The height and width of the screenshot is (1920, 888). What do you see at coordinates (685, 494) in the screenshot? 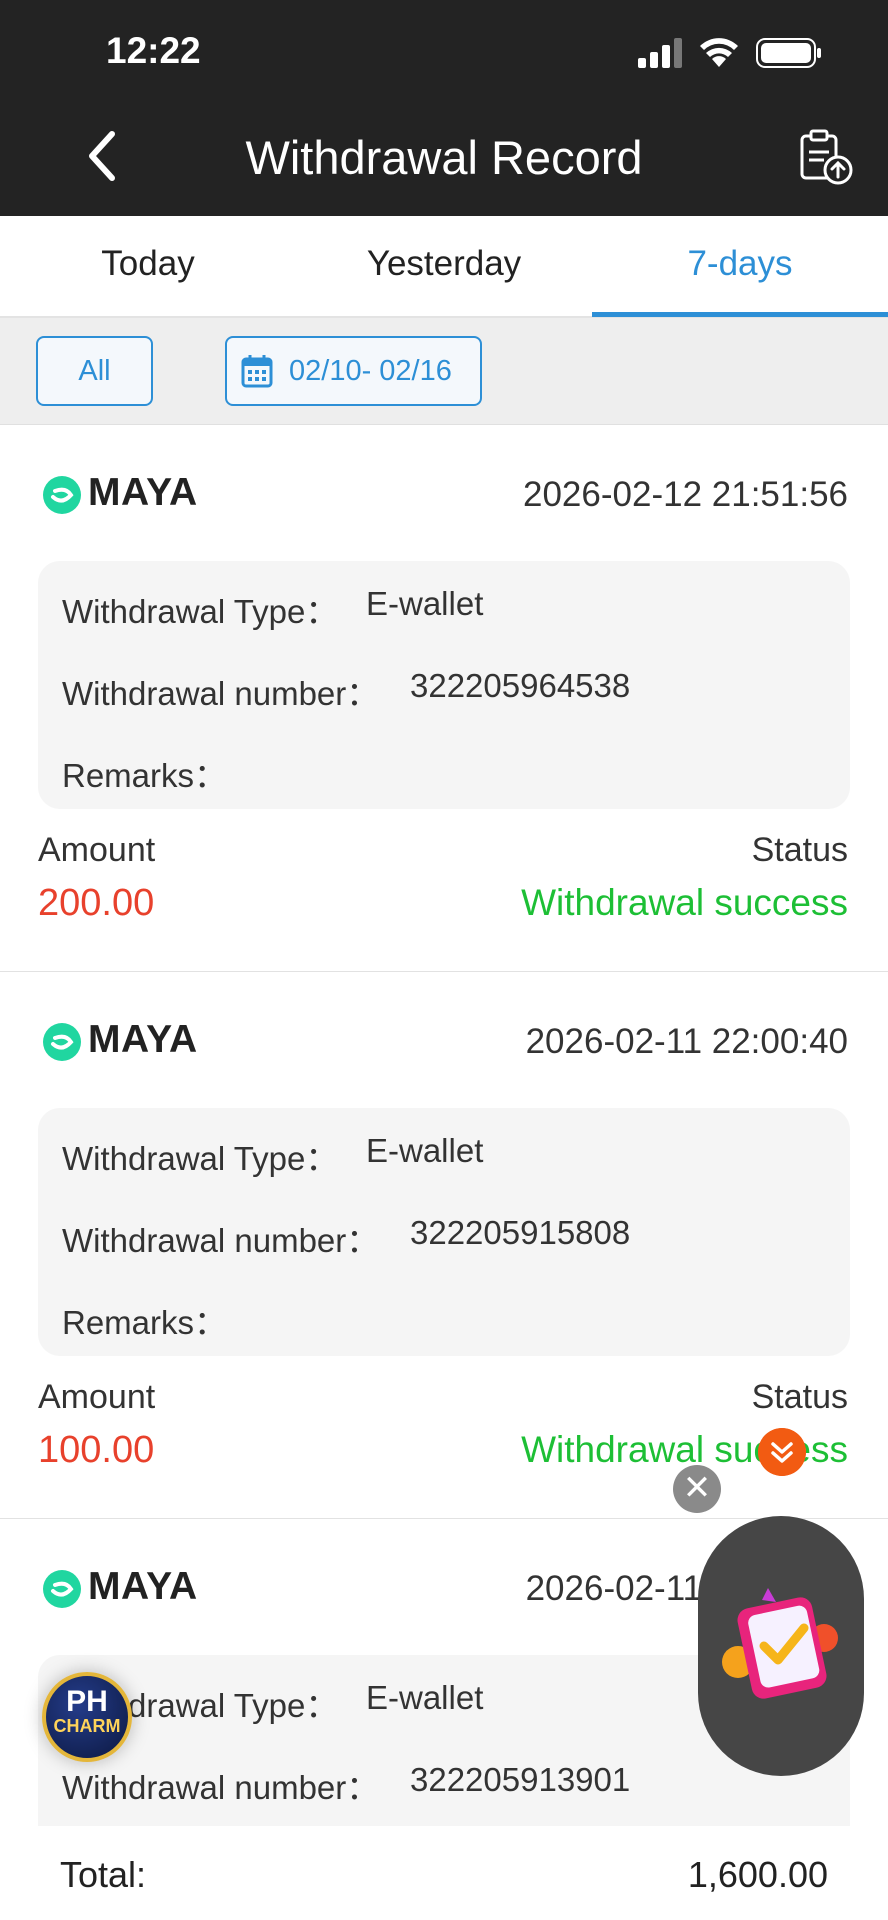
I see `record-datetime: 2026-02-12 21:51:56` at bounding box center [685, 494].